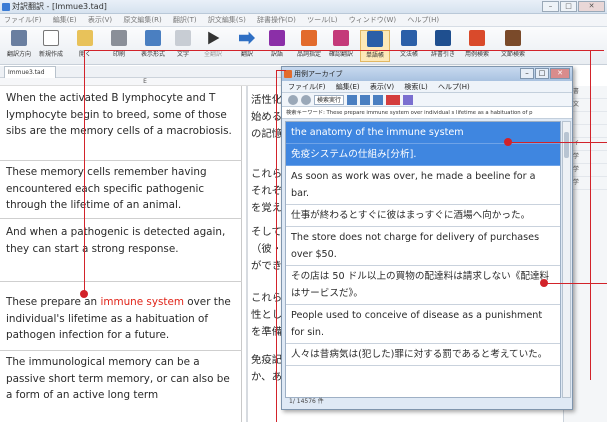 This screenshot has height=422, width=607. I want to click on tool-check-button: 確認翻訳, so click(341, 46).